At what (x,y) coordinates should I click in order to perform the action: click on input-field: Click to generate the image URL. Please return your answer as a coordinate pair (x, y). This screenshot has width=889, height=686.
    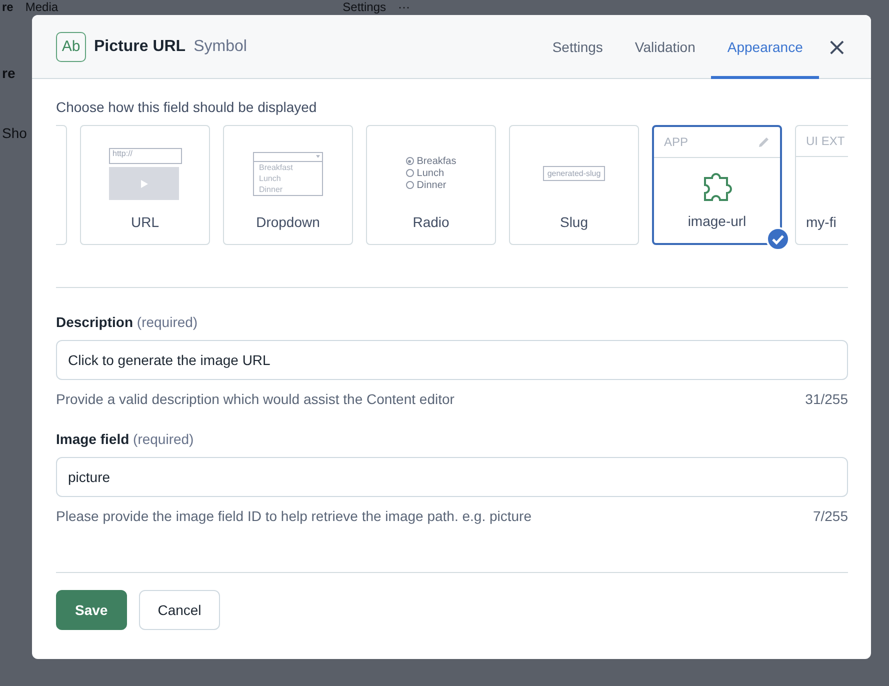
    Looking at the image, I should click on (452, 360).